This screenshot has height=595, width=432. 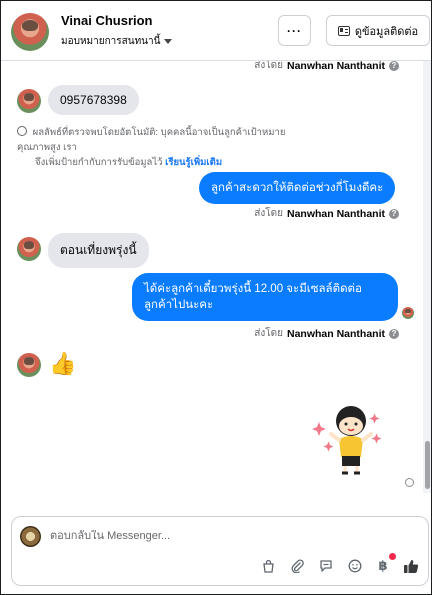 I want to click on learn-more-link: เรียนรู้เพิ่มเติม, so click(x=193, y=162).